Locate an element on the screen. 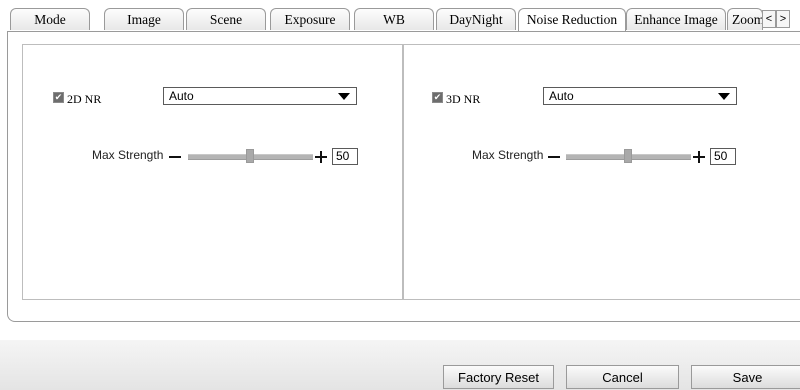  checkbox-3d-nr: ✔ is located at coordinates (437, 97).